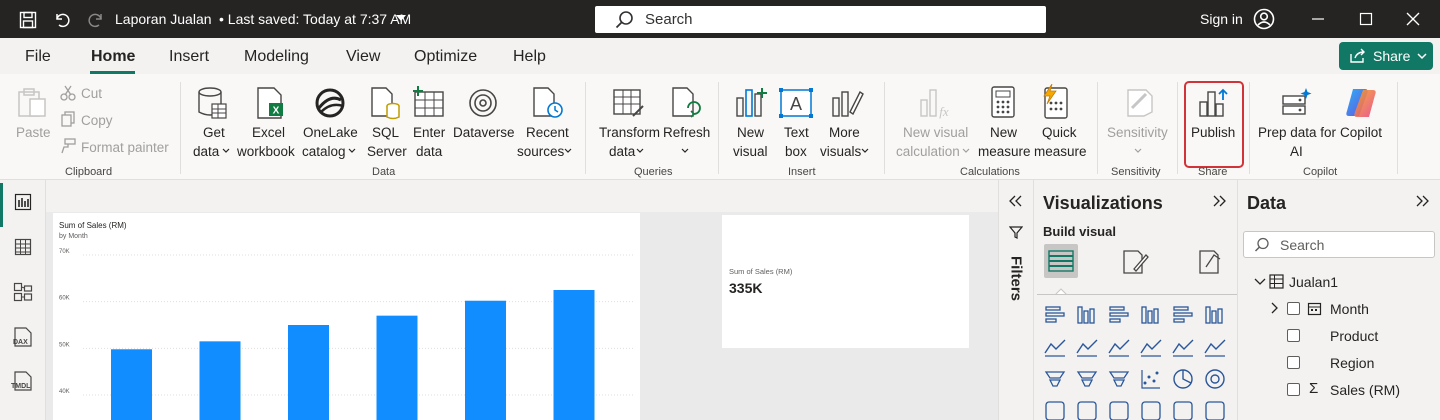 This screenshot has height=420, width=1440. I want to click on cut-button: Cut, so click(91, 93).